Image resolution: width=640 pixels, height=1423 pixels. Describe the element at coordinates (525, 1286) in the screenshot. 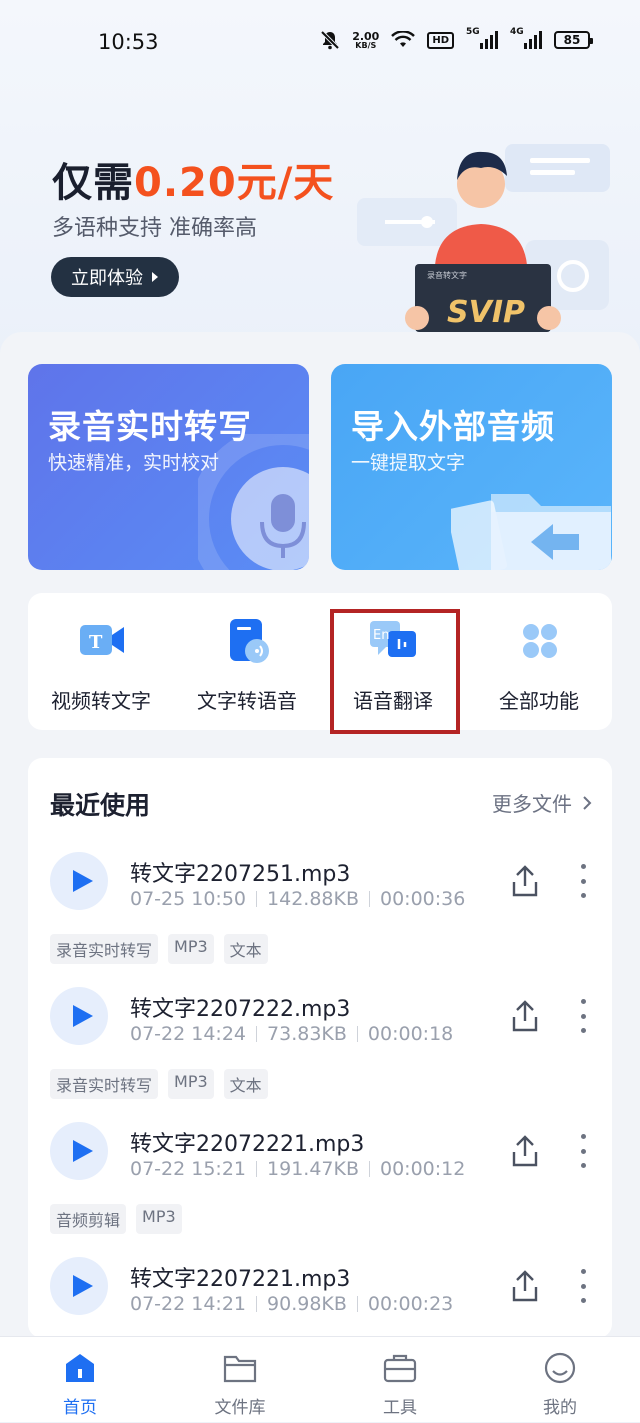

I see `share-icon` at that location.